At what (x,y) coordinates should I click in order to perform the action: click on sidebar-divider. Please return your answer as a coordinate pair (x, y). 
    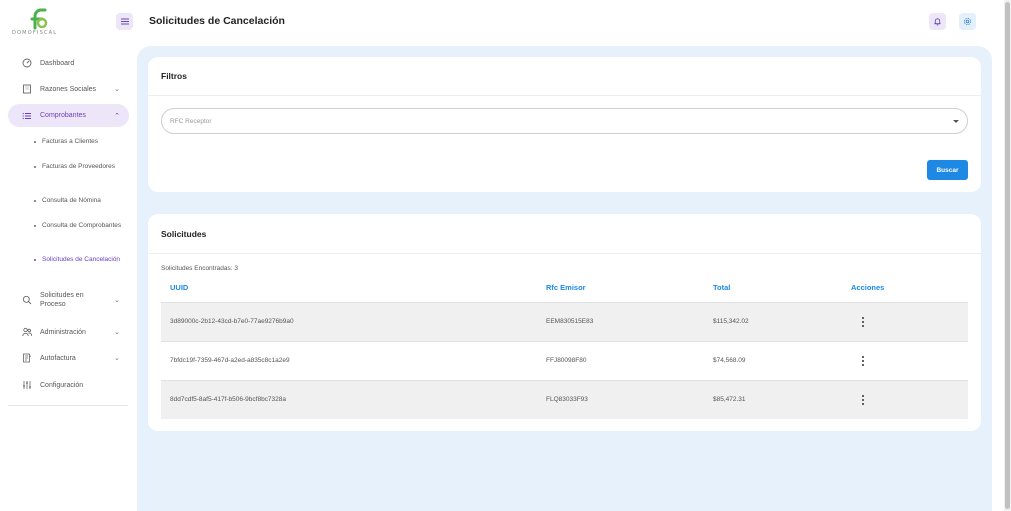
    Looking at the image, I should click on (68, 405).